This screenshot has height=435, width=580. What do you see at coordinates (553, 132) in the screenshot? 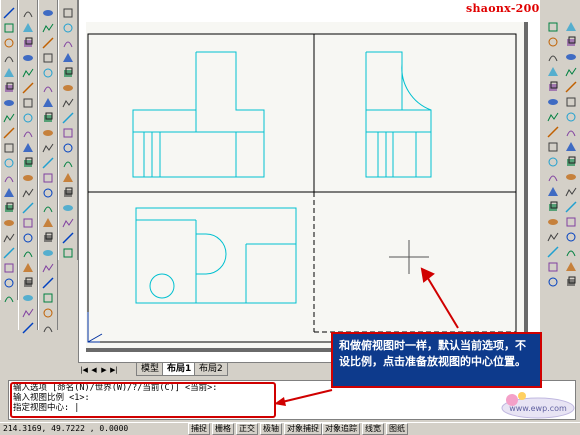
I see `revision-cloud-button` at bounding box center [553, 132].